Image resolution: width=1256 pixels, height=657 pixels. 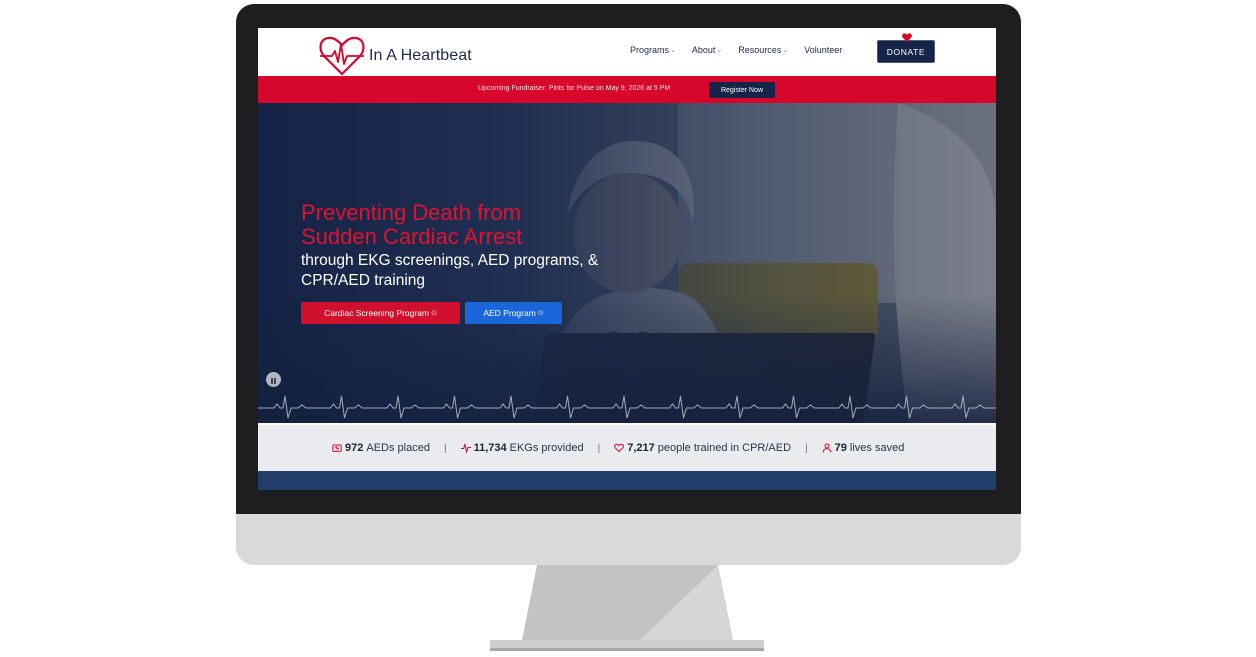 I want to click on stat-aeds: 972 AEDs placed, so click(x=381, y=448).